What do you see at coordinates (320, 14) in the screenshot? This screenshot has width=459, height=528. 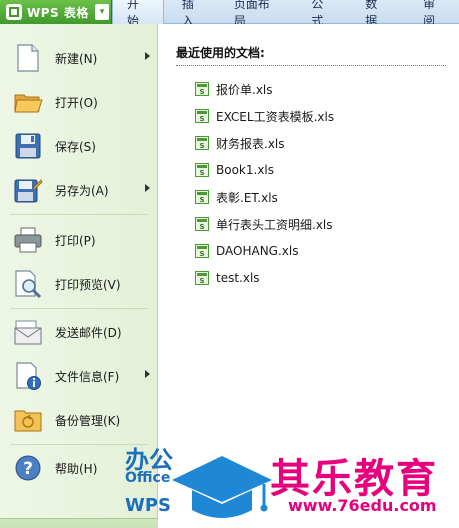 I see `tab-formula: 公式` at bounding box center [320, 14].